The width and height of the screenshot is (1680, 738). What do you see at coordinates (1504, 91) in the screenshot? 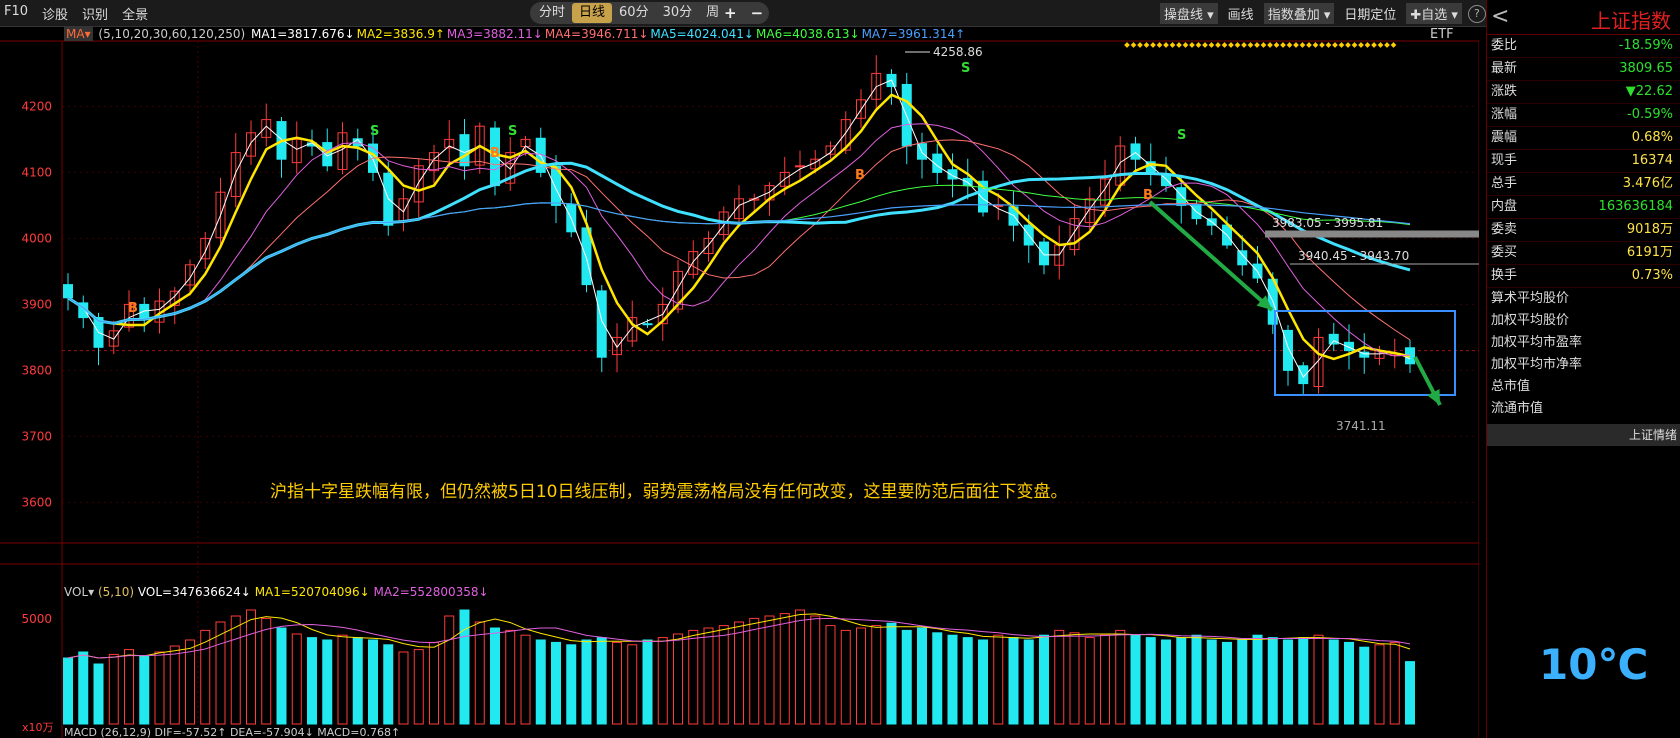
I see `stat-label: 涨跌` at bounding box center [1504, 91].